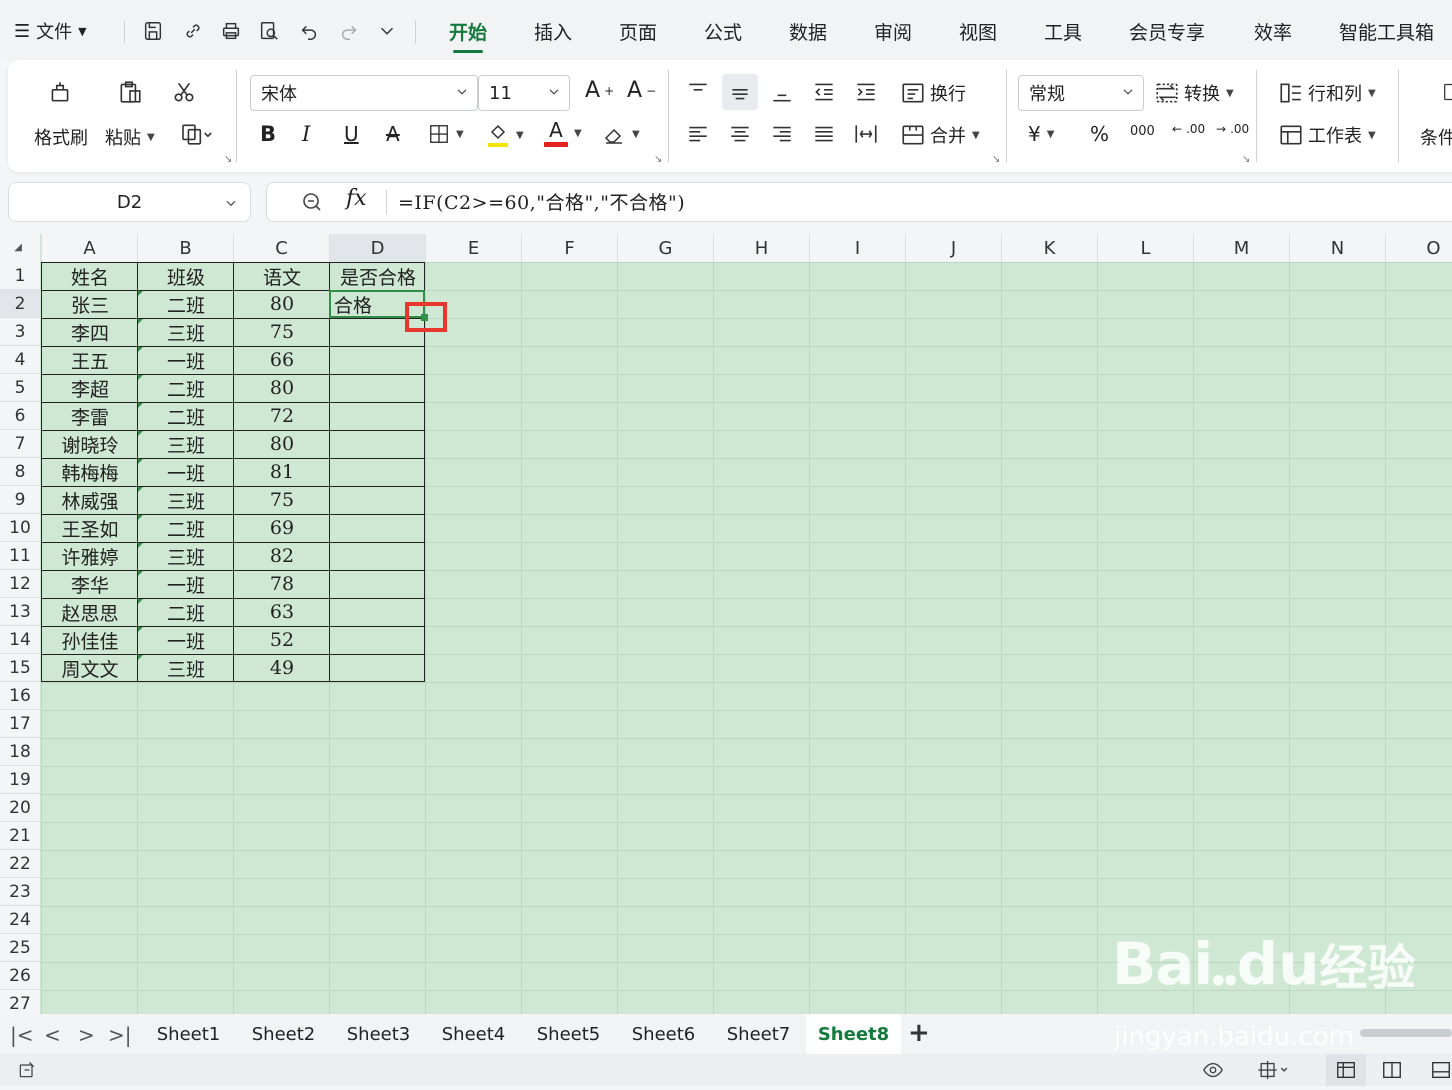 This screenshot has height=1090, width=1452. Describe the element at coordinates (866, 134) in the screenshot. I see `distribute-icon` at that location.